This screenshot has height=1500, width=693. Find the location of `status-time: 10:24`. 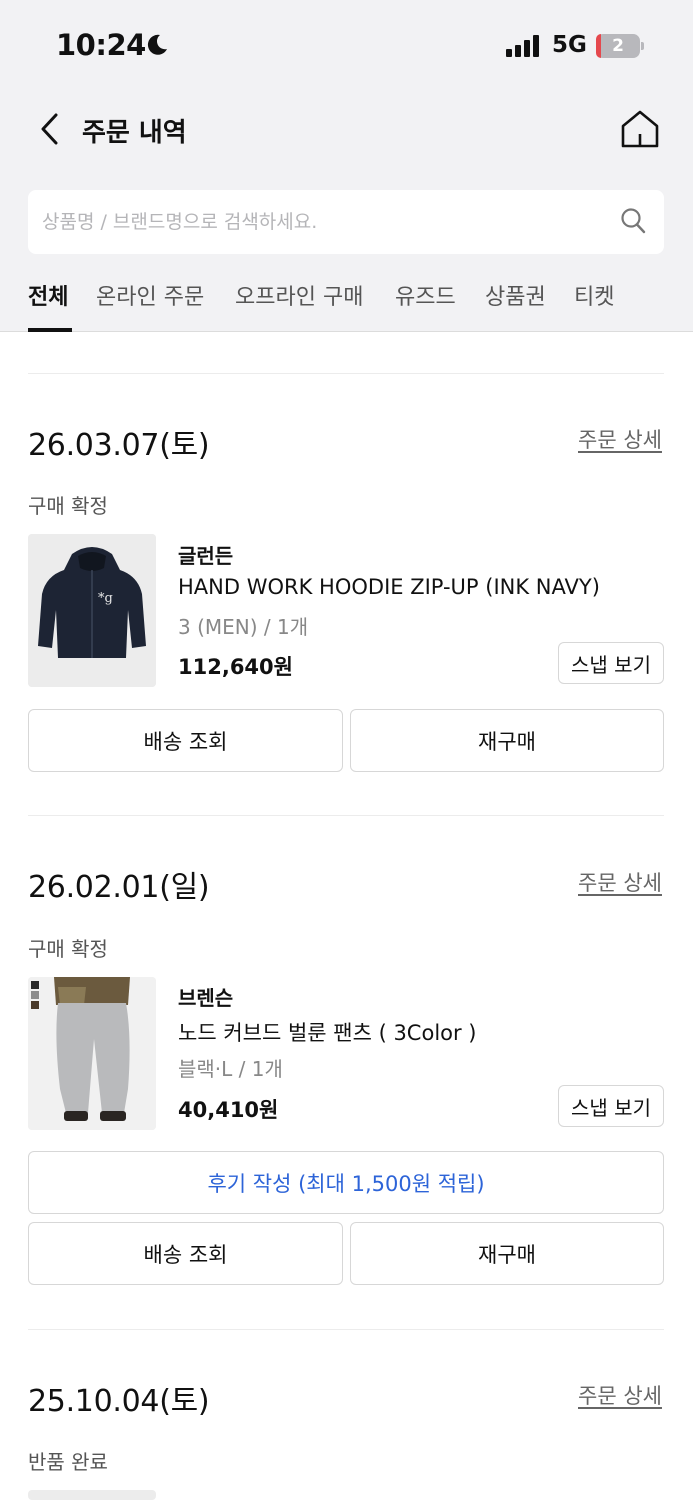

status-time: 10:24 is located at coordinates (101, 45).